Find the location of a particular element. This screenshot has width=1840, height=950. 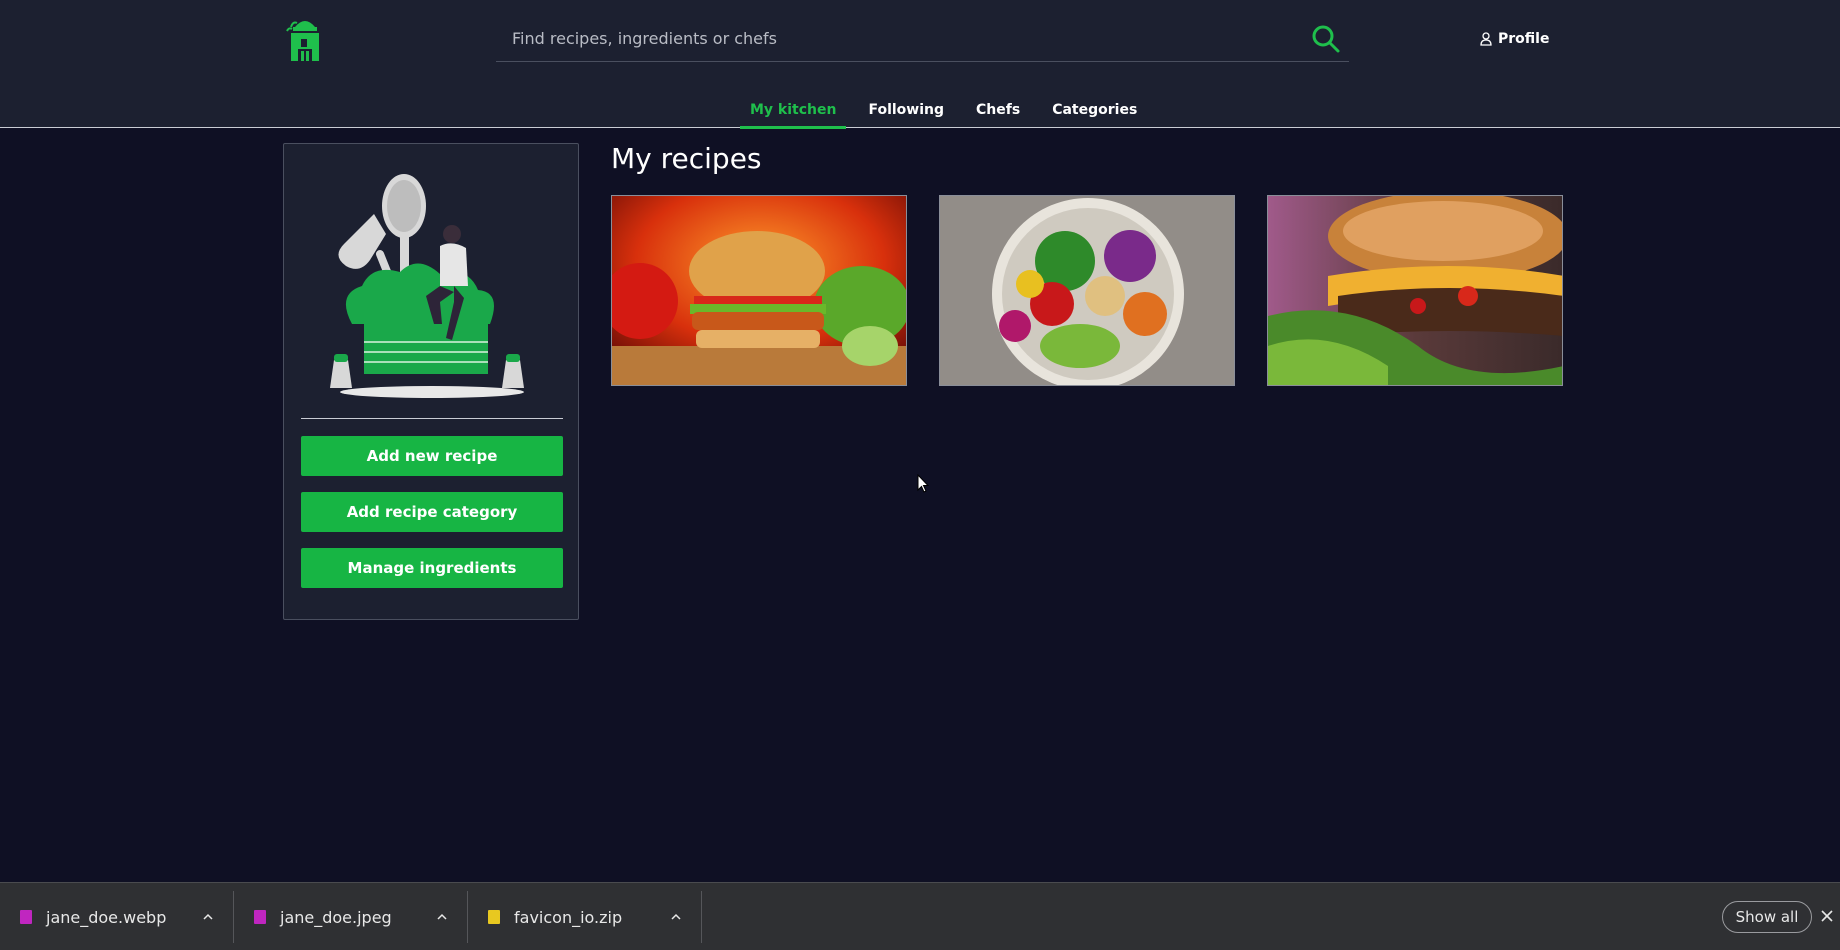

burger-image is located at coordinates (759, 290).